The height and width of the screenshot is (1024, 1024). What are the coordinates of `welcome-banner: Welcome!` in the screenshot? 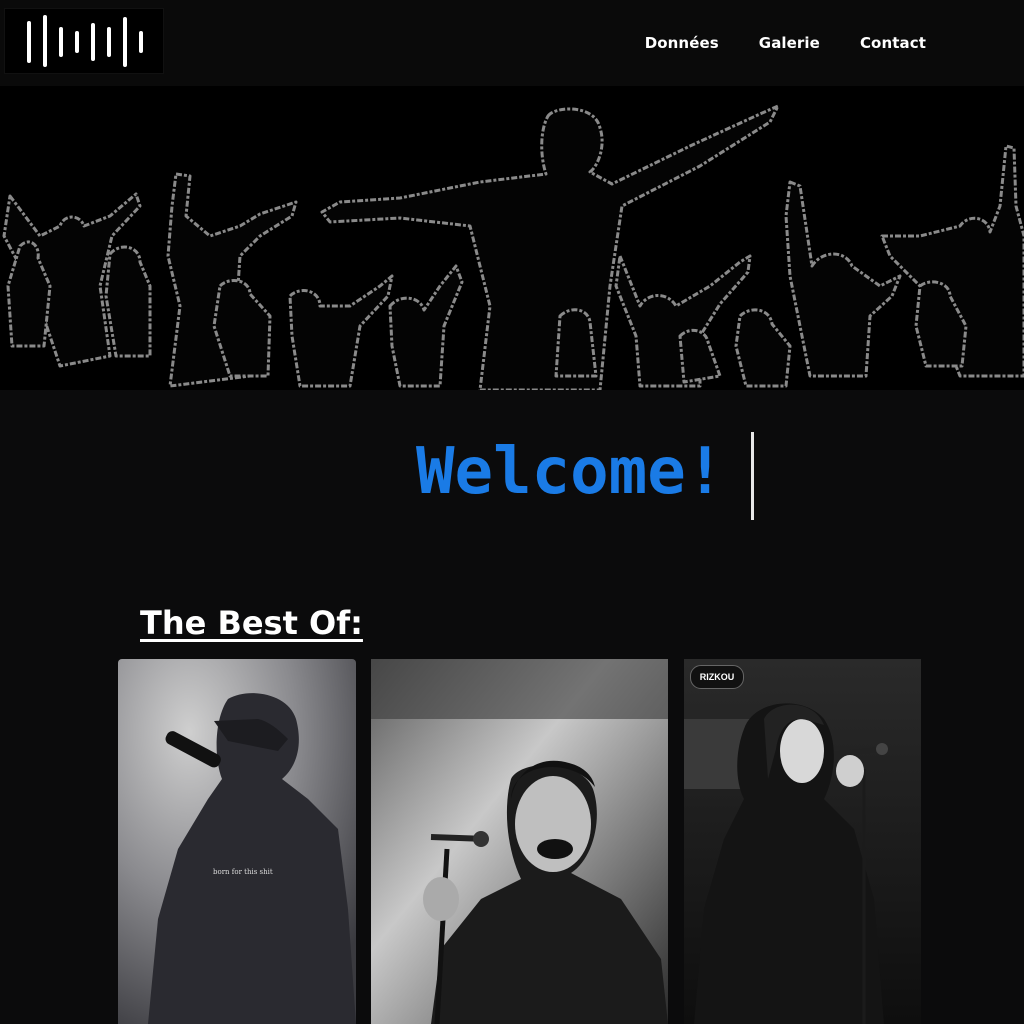 It's located at (512, 477).